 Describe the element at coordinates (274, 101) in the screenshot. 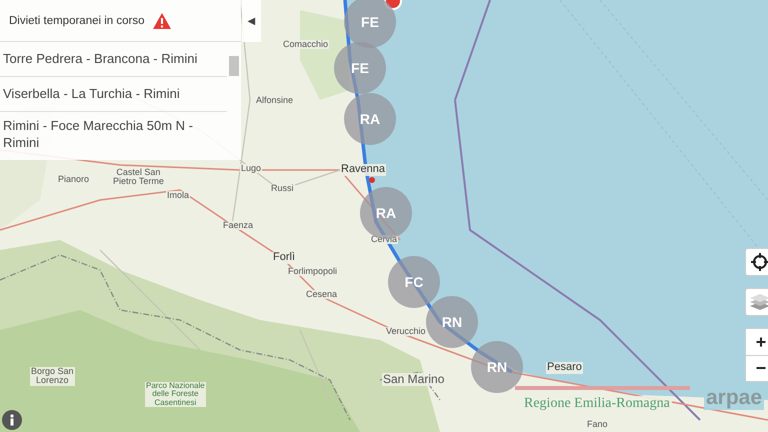

I see `place-label: Alfonsine` at that location.